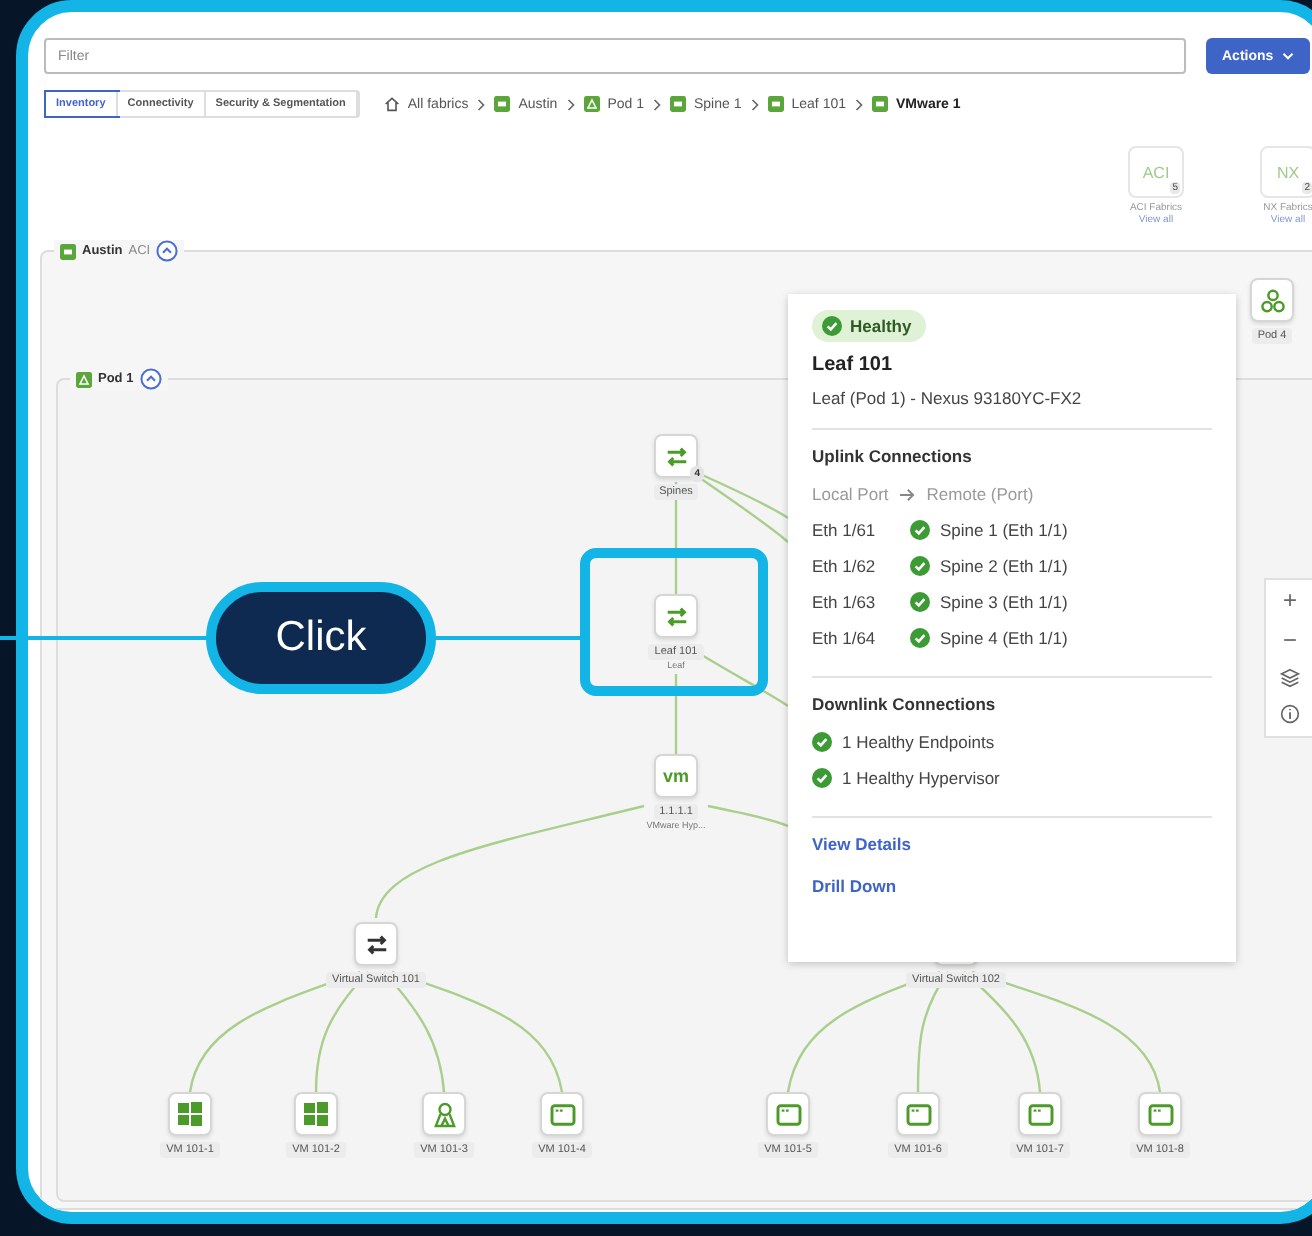 The width and height of the screenshot is (1312, 1236). I want to click on popover-link: View Details, so click(861, 844).